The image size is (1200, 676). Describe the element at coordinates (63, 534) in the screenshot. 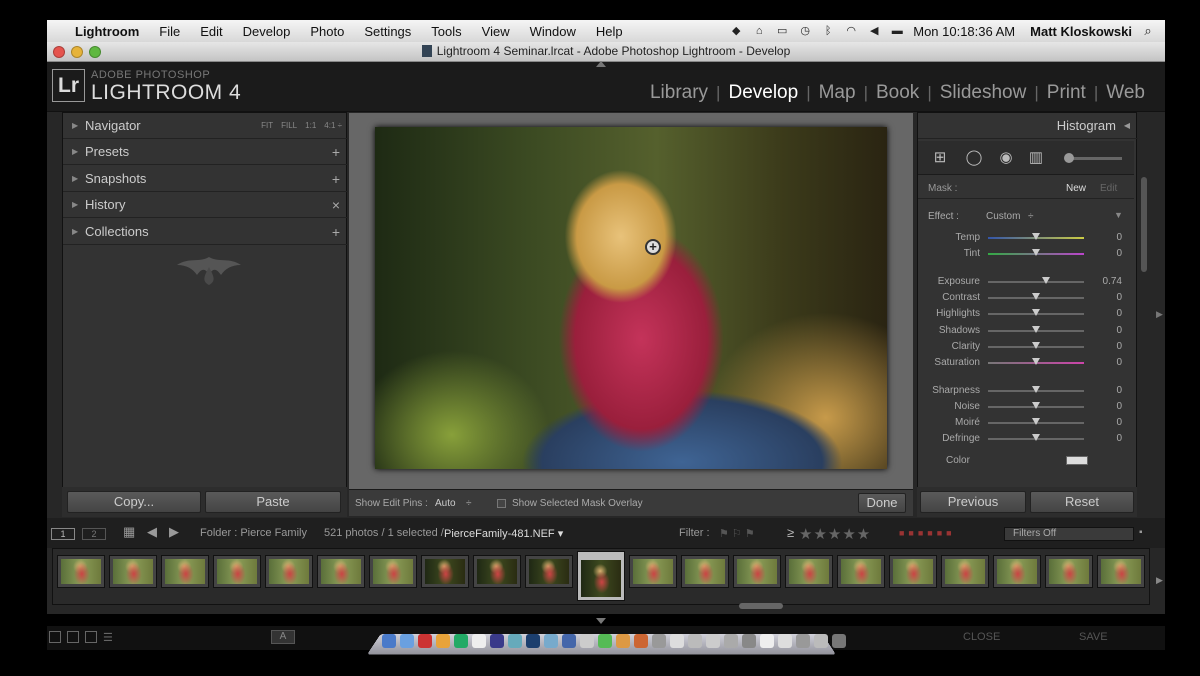

I see `main-monitor-button: 1` at that location.